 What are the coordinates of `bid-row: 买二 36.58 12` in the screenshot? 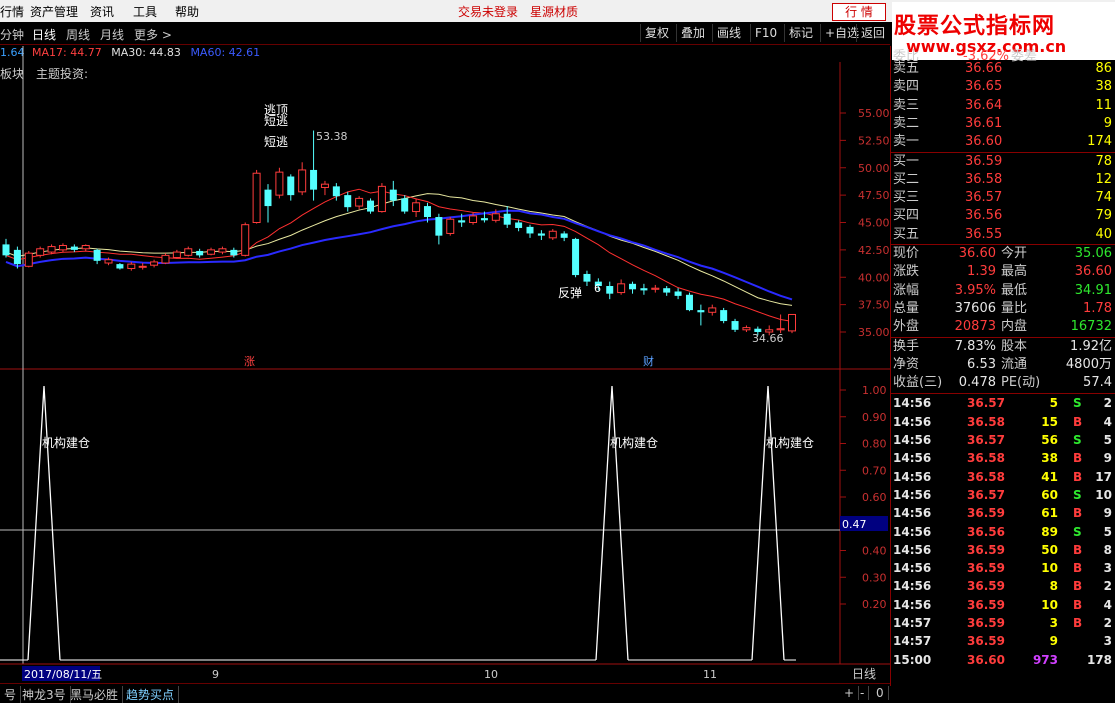 It's located at (1003, 180).